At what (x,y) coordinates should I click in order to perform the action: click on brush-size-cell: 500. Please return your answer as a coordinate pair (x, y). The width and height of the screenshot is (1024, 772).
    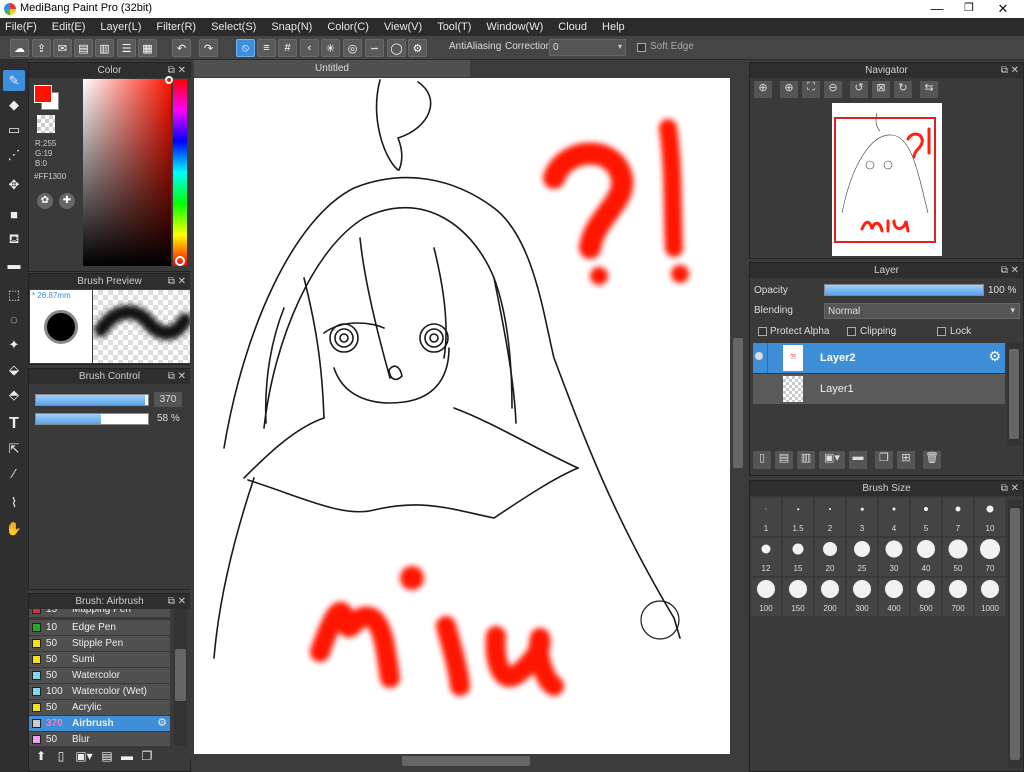
    Looking at the image, I should click on (926, 597).